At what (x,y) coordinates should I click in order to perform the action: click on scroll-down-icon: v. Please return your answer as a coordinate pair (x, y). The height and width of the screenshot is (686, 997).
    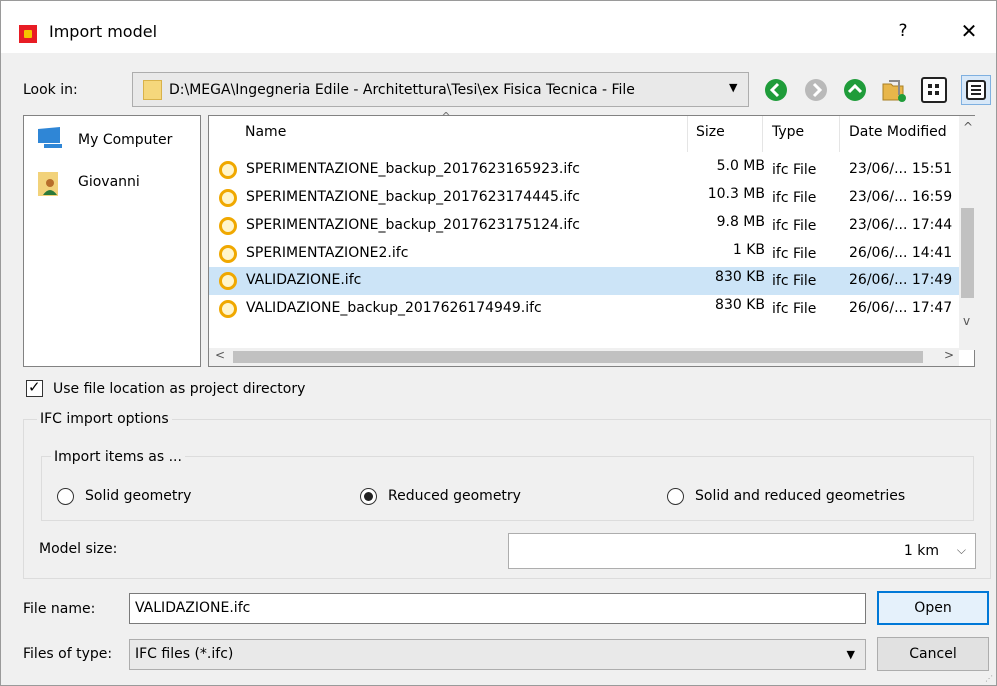
    Looking at the image, I should click on (966, 321).